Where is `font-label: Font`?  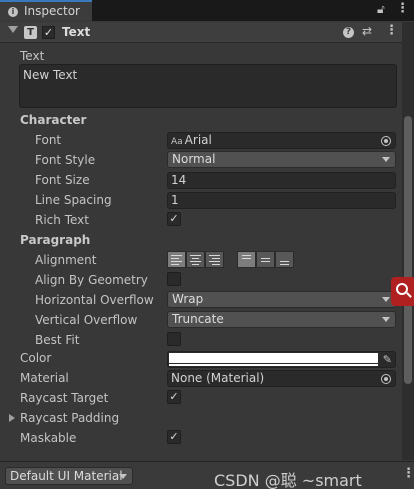 font-label: Font is located at coordinates (48, 140).